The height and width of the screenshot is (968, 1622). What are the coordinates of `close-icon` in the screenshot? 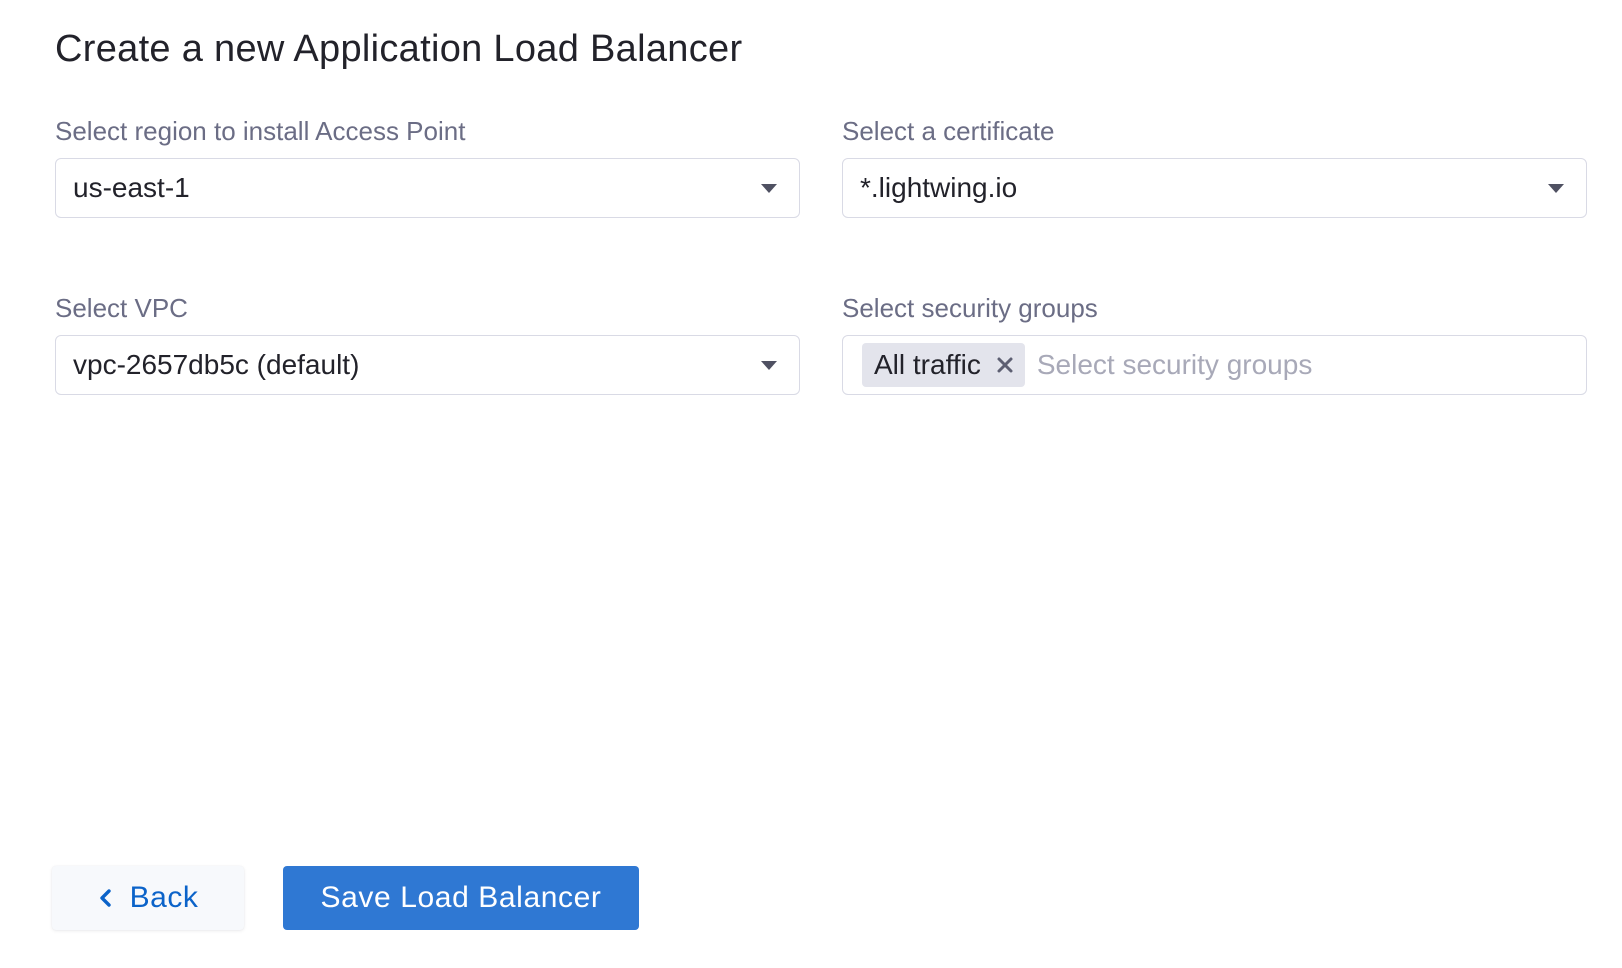 It's located at (1005, 365).